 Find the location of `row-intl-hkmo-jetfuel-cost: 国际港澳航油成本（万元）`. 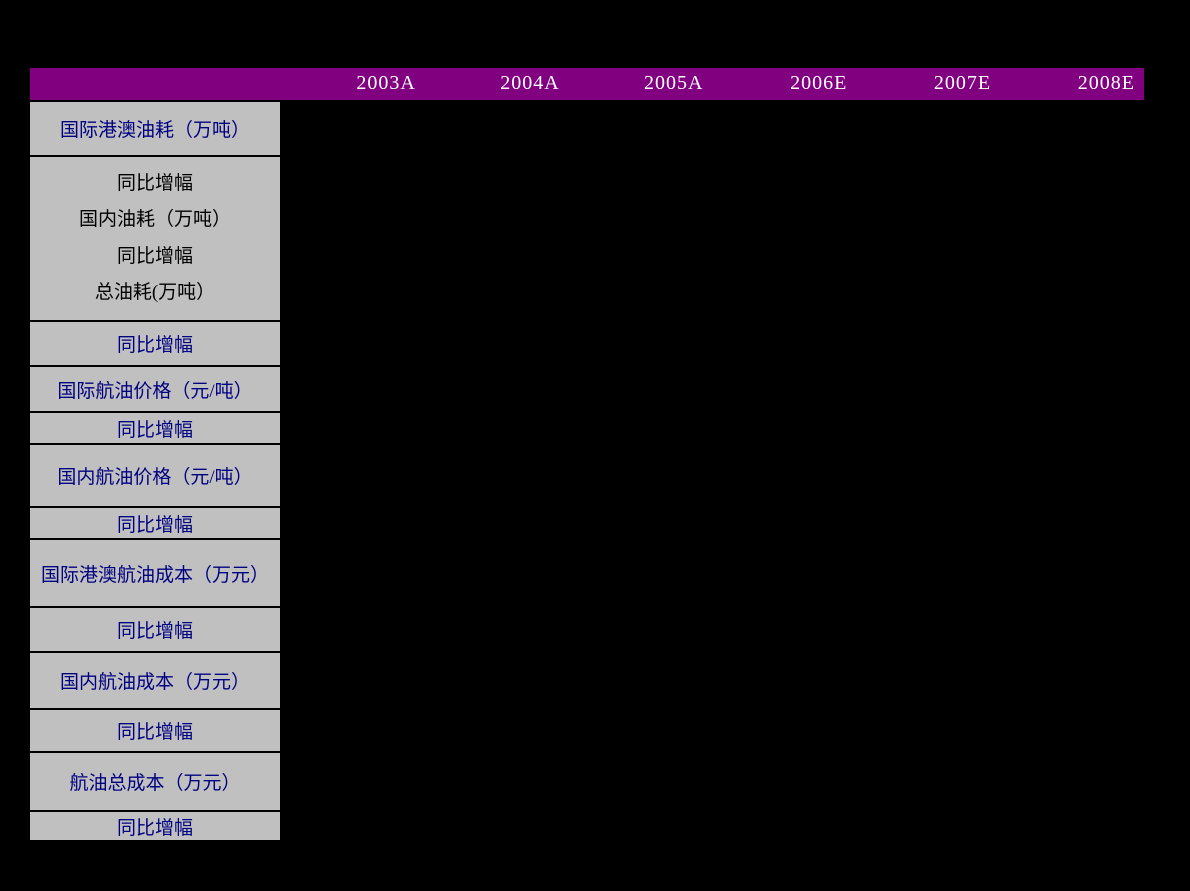

row-intl-hkmo-jetfuel-cost: 国际港澳航油成本（万元） is located at coordinates (156, 574).